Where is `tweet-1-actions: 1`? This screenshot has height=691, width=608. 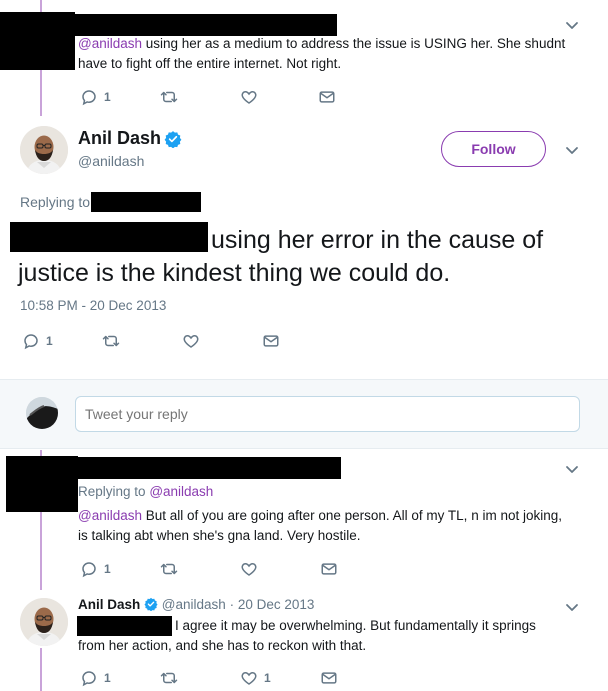
tweet-1-actions: 1 is located at coordinates (208, 97).